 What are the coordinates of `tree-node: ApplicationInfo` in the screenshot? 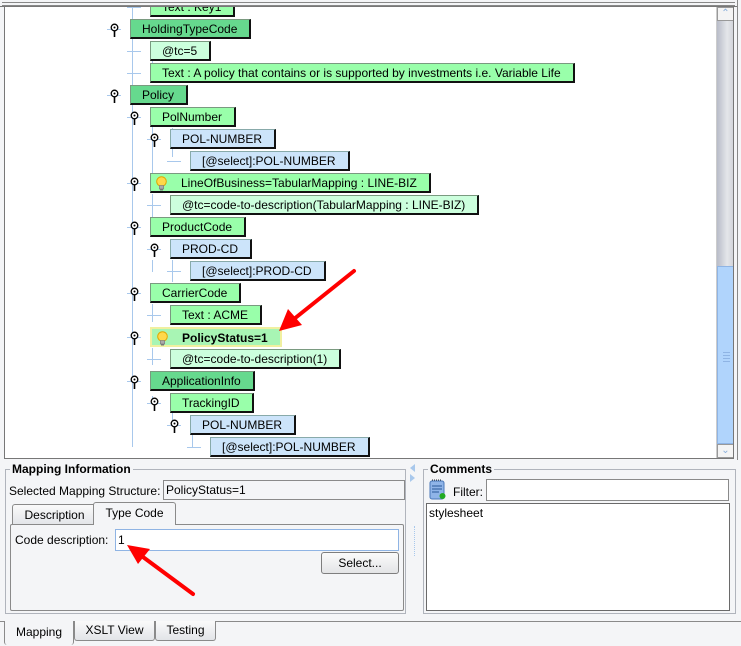 It's located at (202, 381).